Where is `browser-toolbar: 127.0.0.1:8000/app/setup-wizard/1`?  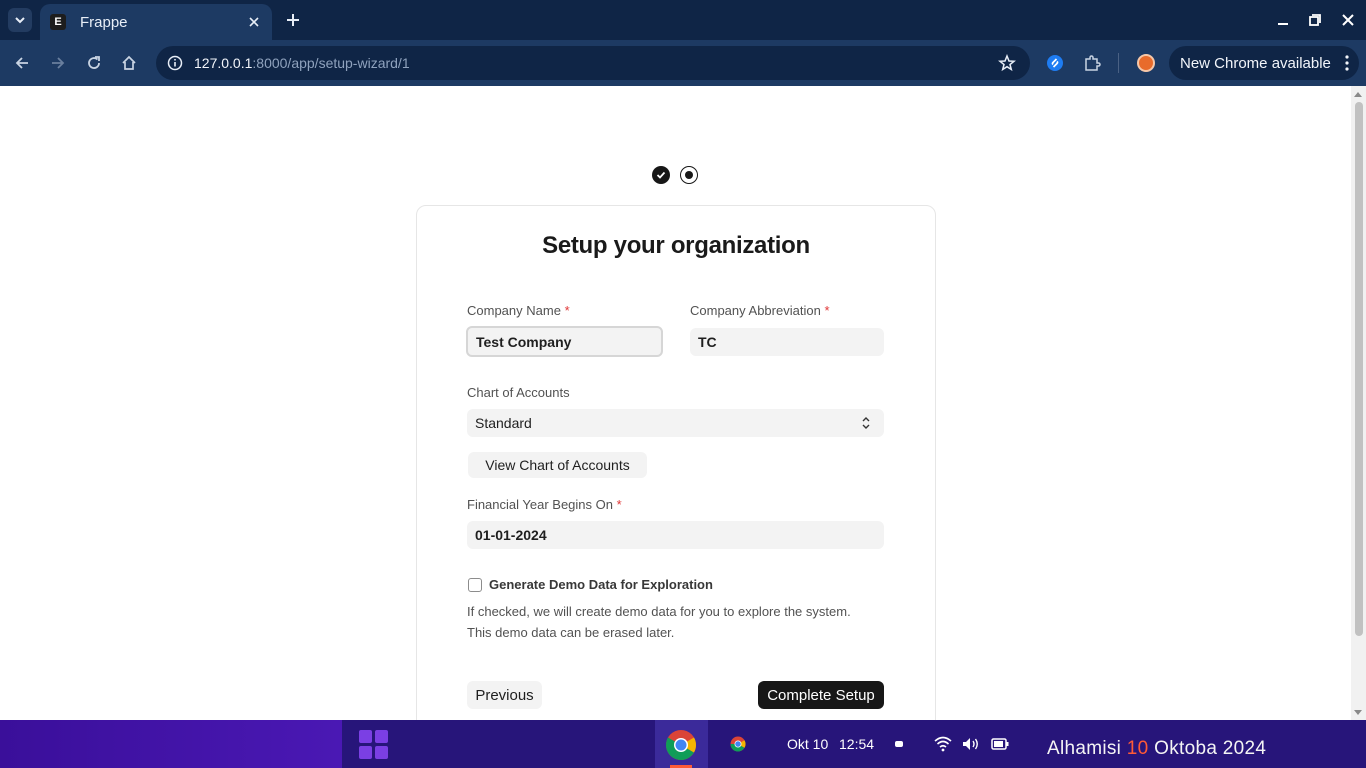 browser-toolbar: 127.0.0.1:8000/app/setup-wizard/1 is located at coordinates (683, 63).